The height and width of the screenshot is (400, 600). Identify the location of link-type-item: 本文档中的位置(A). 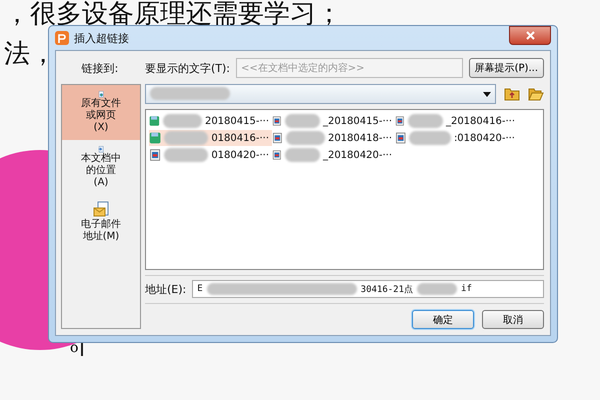
(101, 167).